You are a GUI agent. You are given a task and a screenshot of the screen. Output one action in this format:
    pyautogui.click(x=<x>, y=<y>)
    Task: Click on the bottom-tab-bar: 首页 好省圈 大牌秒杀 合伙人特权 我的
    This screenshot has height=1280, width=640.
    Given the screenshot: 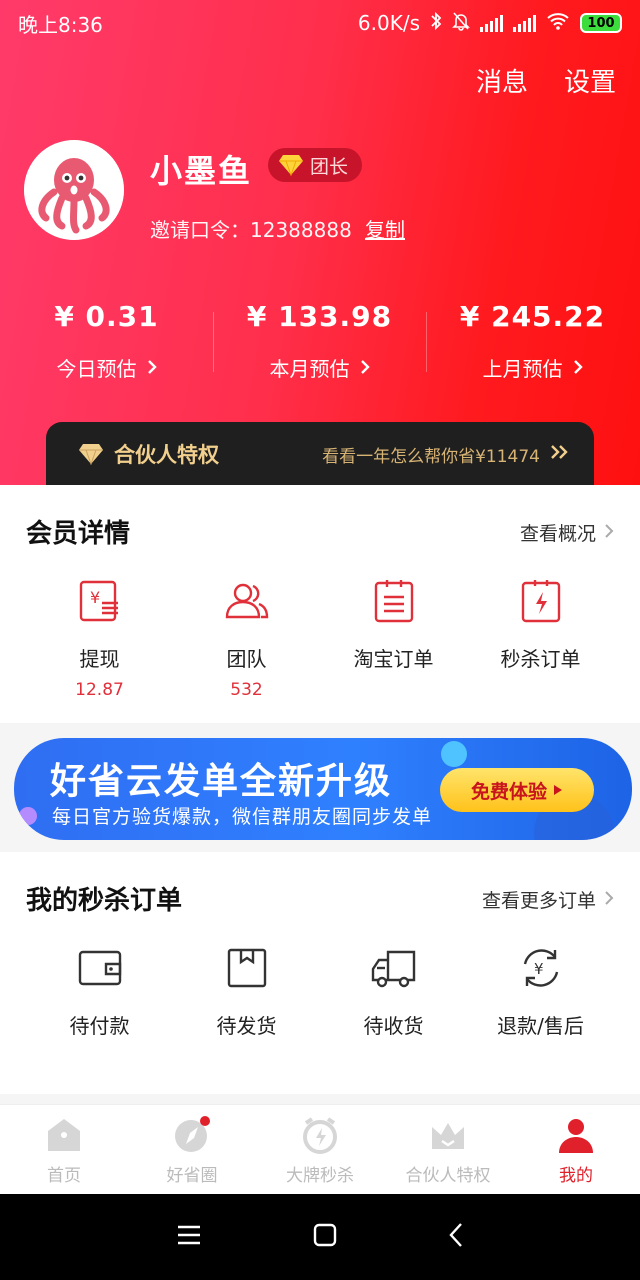 What is the action you would take?
    pyautogui.click(x=320, y=1149)
    